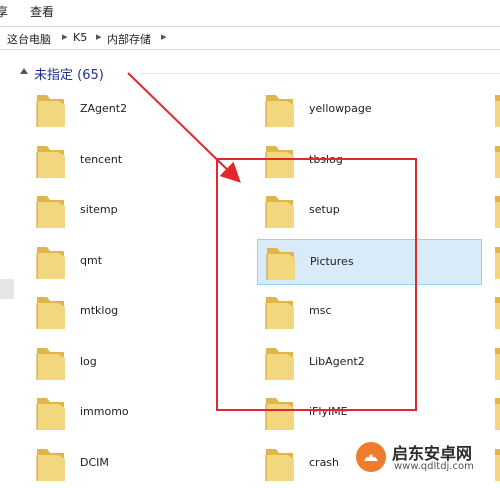 This screenshot has width=500, height=488. I want to click on folder-item: yellowpage, so click(369, 110).